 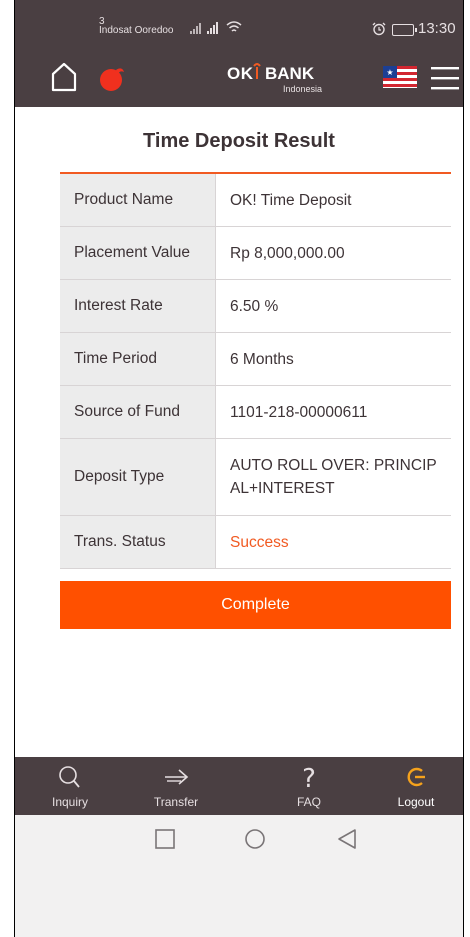 What do you see at coordinates (416, 777) in the screenshot?
I see `logout-icon` at bounding box center [416, 777].